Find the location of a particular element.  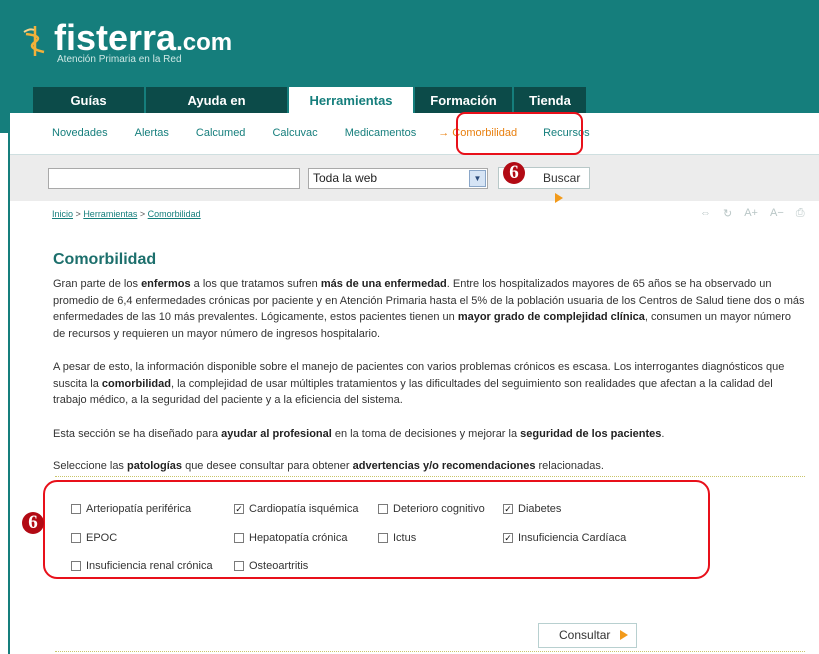

font-increase-icon: A+ is located at coordinates (751, 213).